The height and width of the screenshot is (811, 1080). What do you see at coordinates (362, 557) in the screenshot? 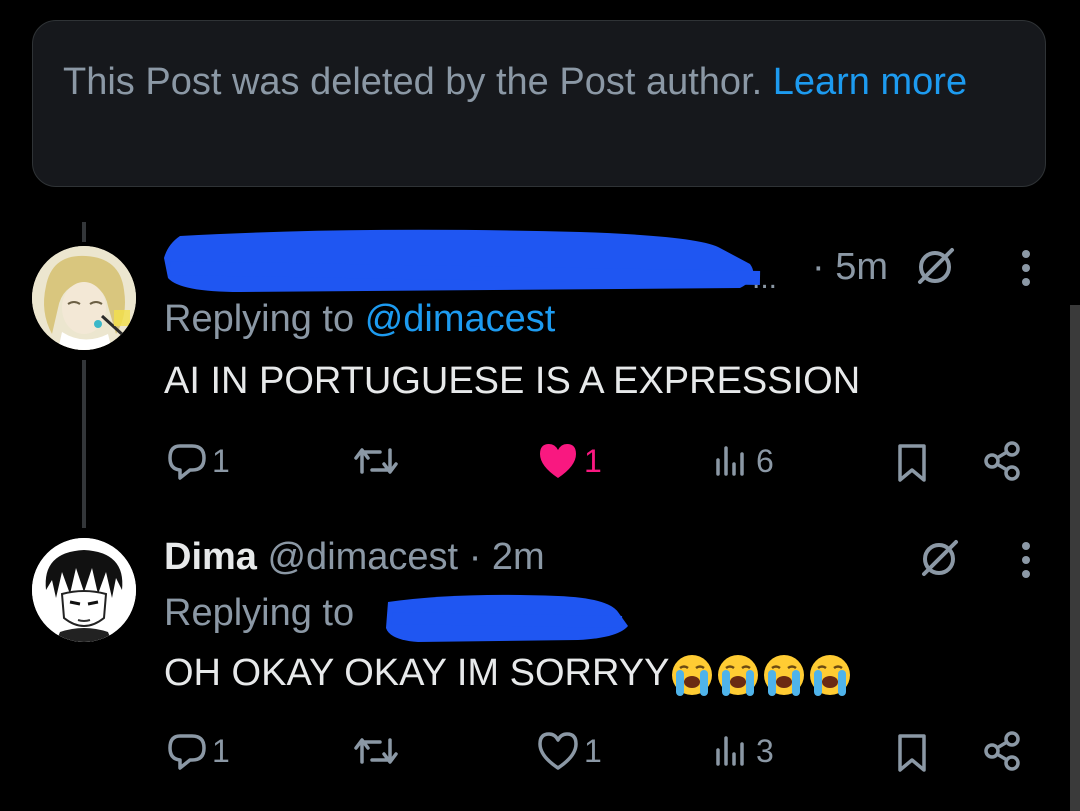
I see `handle: @dimacest` at bounding box center [362, 557].